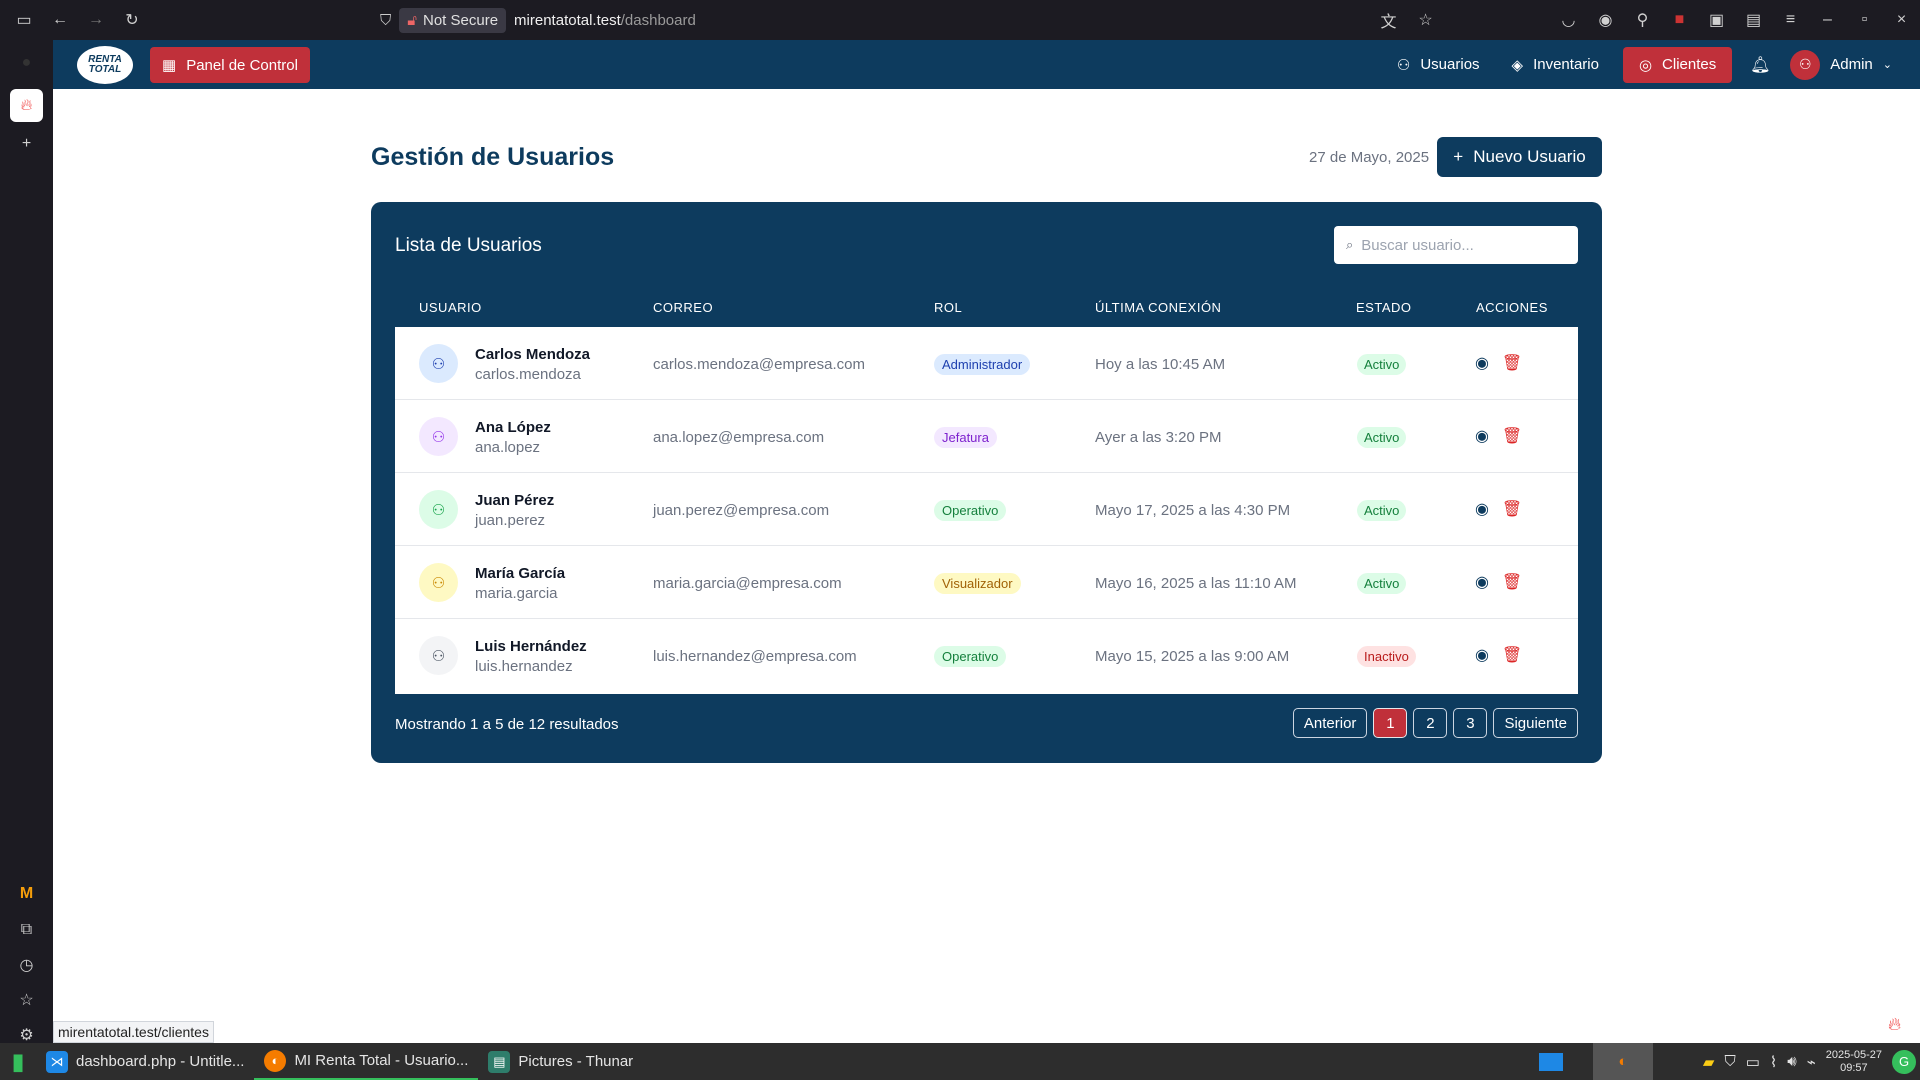  I want to click on new-user-button: + Nuevo Usuario, so click(1519, 157).